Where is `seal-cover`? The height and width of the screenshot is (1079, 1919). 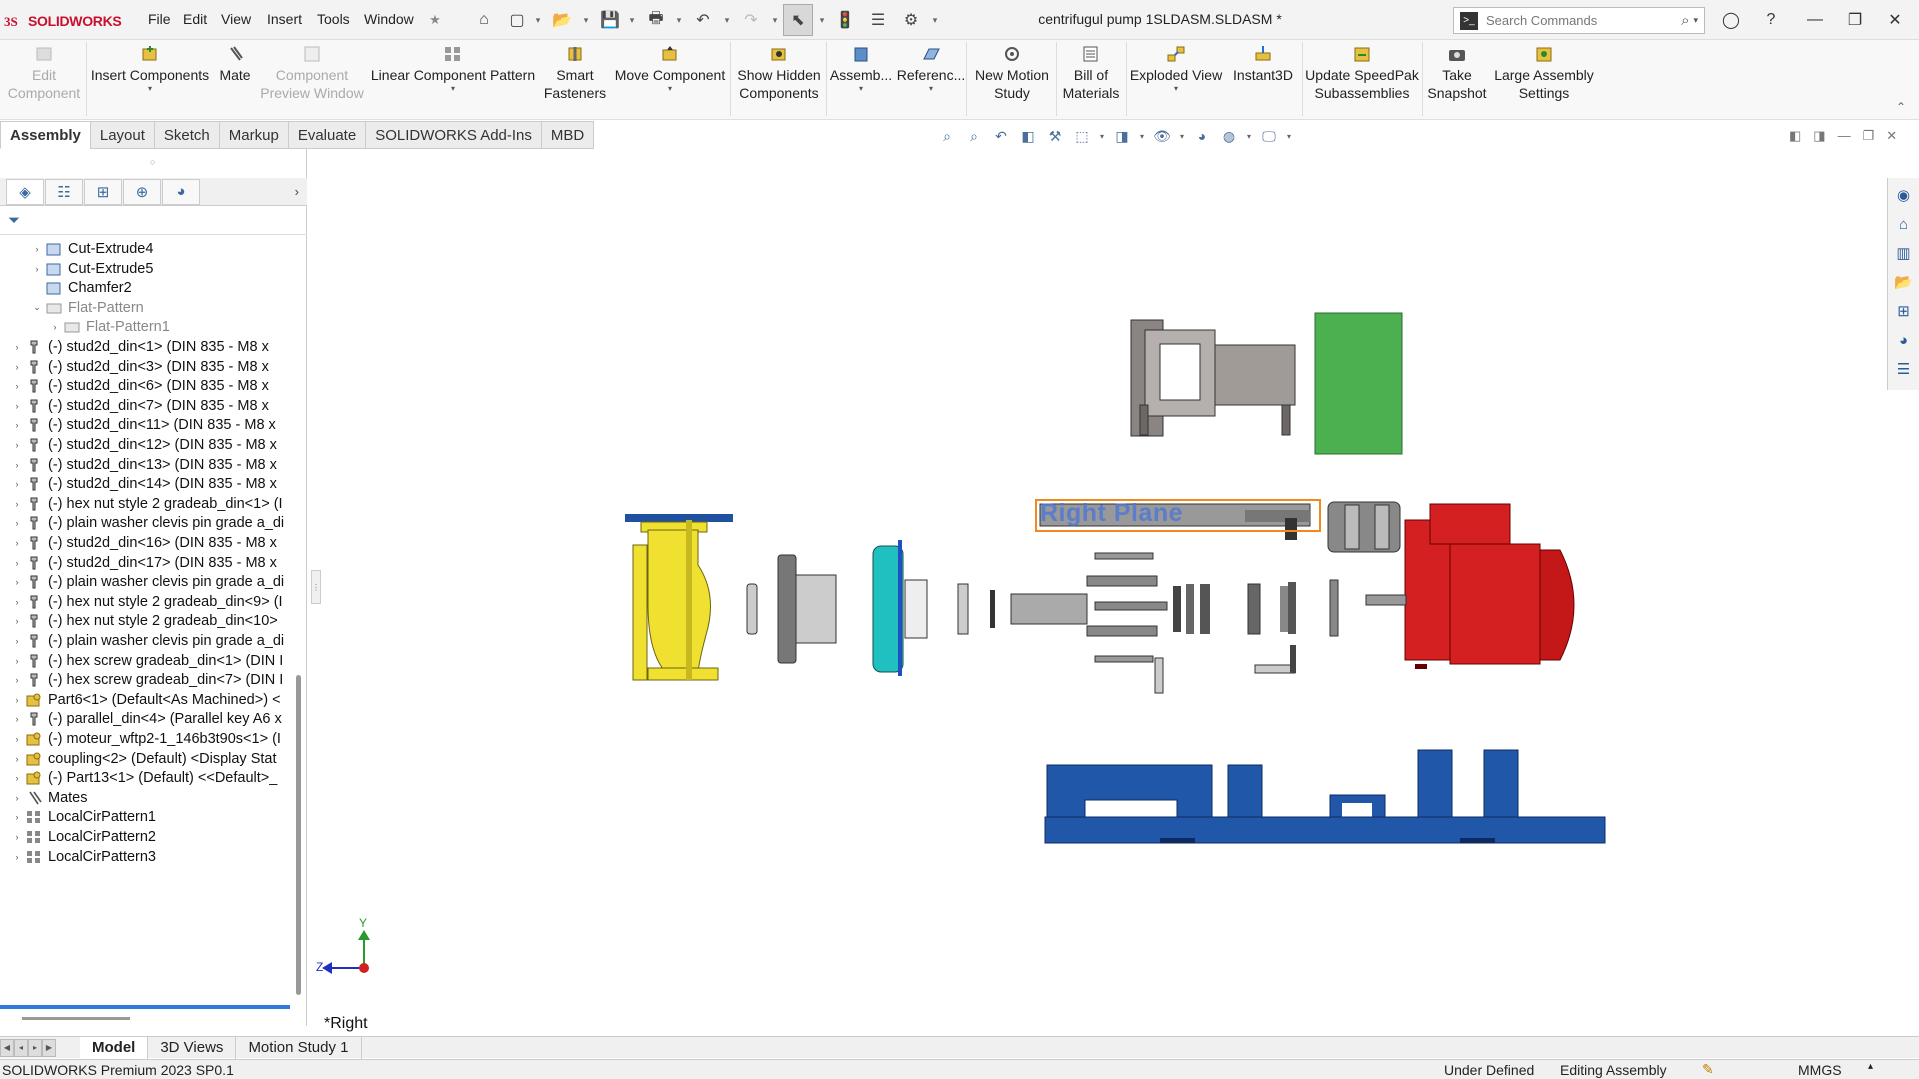
seal-cover is located at coordinates (900, 608).